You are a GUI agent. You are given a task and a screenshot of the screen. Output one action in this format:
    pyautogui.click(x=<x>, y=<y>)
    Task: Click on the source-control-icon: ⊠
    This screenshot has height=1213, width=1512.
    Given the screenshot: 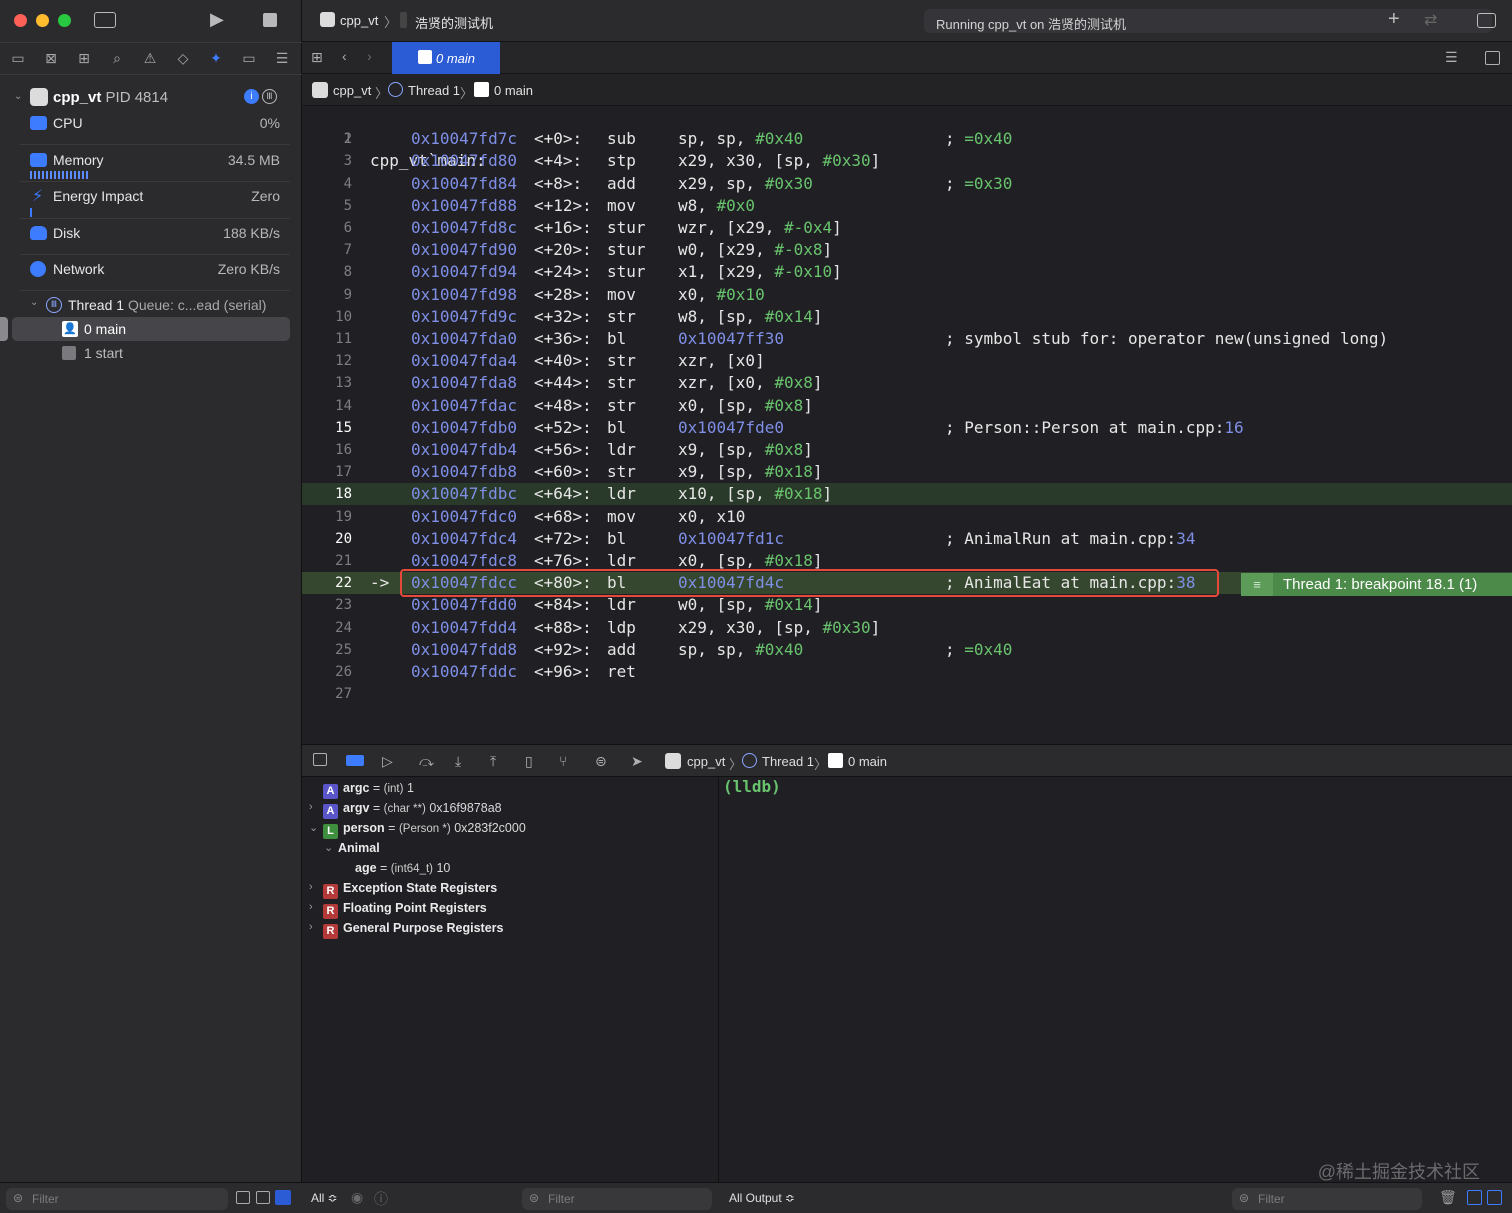 What is the action you would take?
    pyautogui.click(x=51, y=58)
    